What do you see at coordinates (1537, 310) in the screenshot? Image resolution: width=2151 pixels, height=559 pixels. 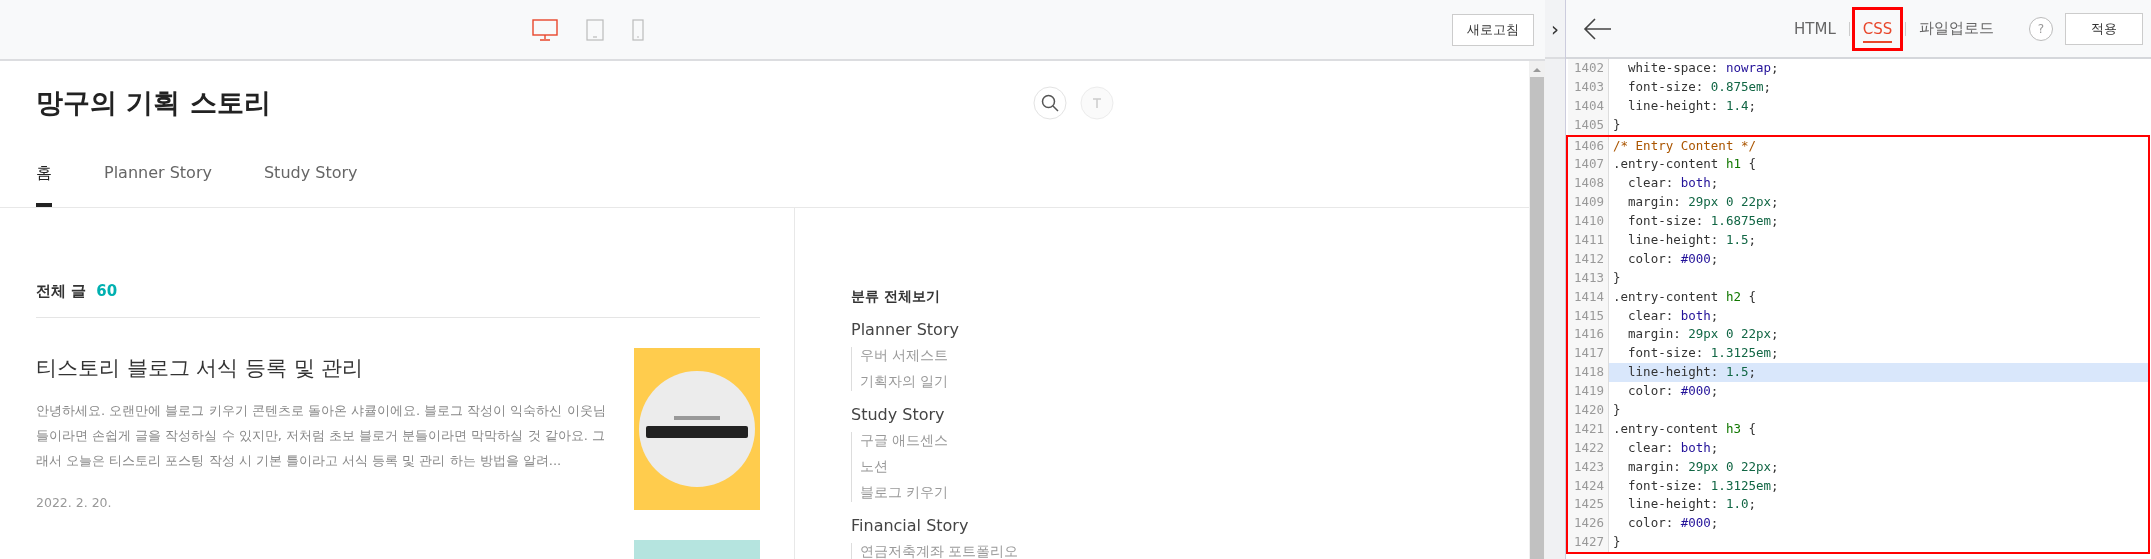 I see `scrollbar` at bounding box center [1537, 310].